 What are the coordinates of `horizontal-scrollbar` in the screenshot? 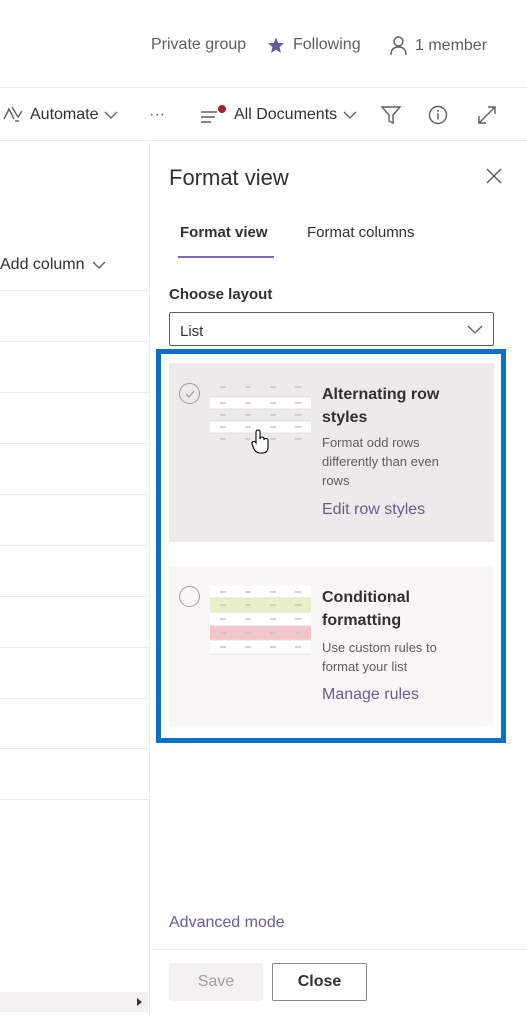 It's located at (74, 1002).